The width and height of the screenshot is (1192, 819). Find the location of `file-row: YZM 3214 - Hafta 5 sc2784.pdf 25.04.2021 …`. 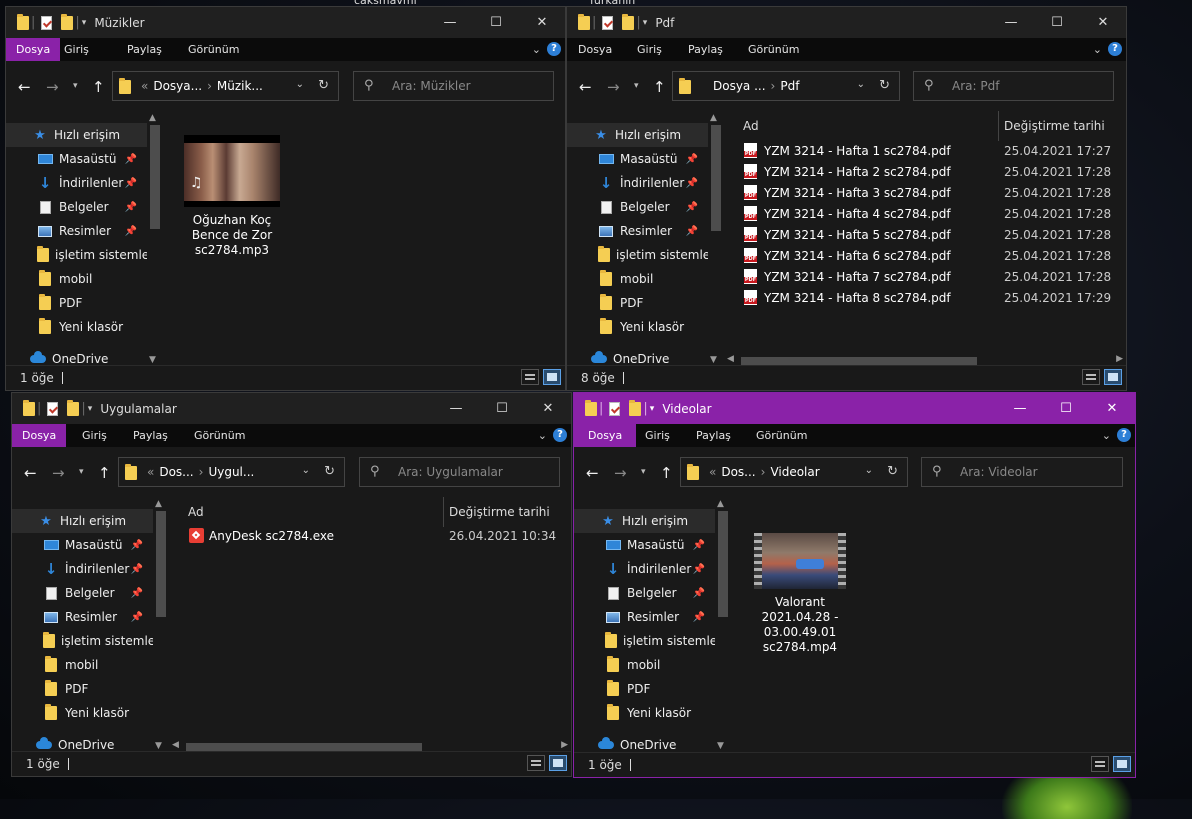

file-row: YZM 3214 - Hafta 5 sc2784.pdf 25.04.2021 … is located at coordinates (924, 235).